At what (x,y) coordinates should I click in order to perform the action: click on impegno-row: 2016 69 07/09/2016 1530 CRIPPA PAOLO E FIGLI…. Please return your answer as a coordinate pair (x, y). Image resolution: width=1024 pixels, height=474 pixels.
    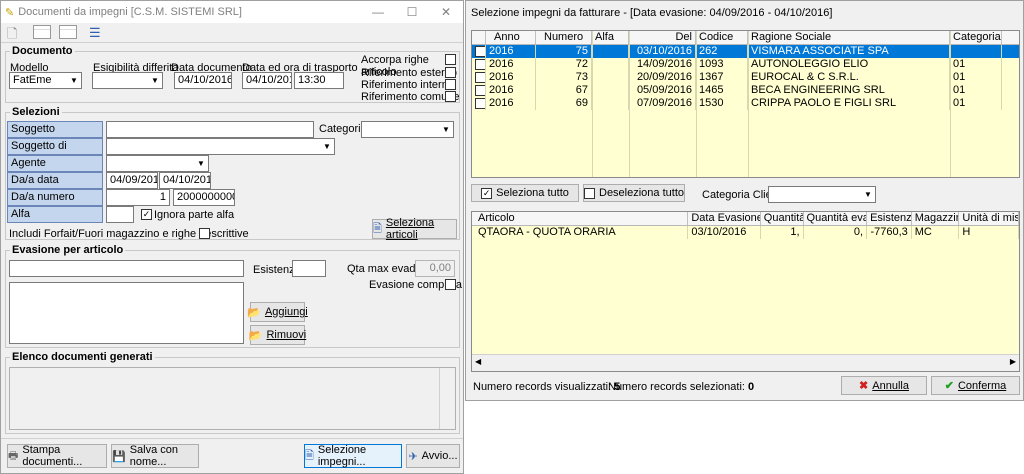
    Looking at the image, I should click on (745, 103).